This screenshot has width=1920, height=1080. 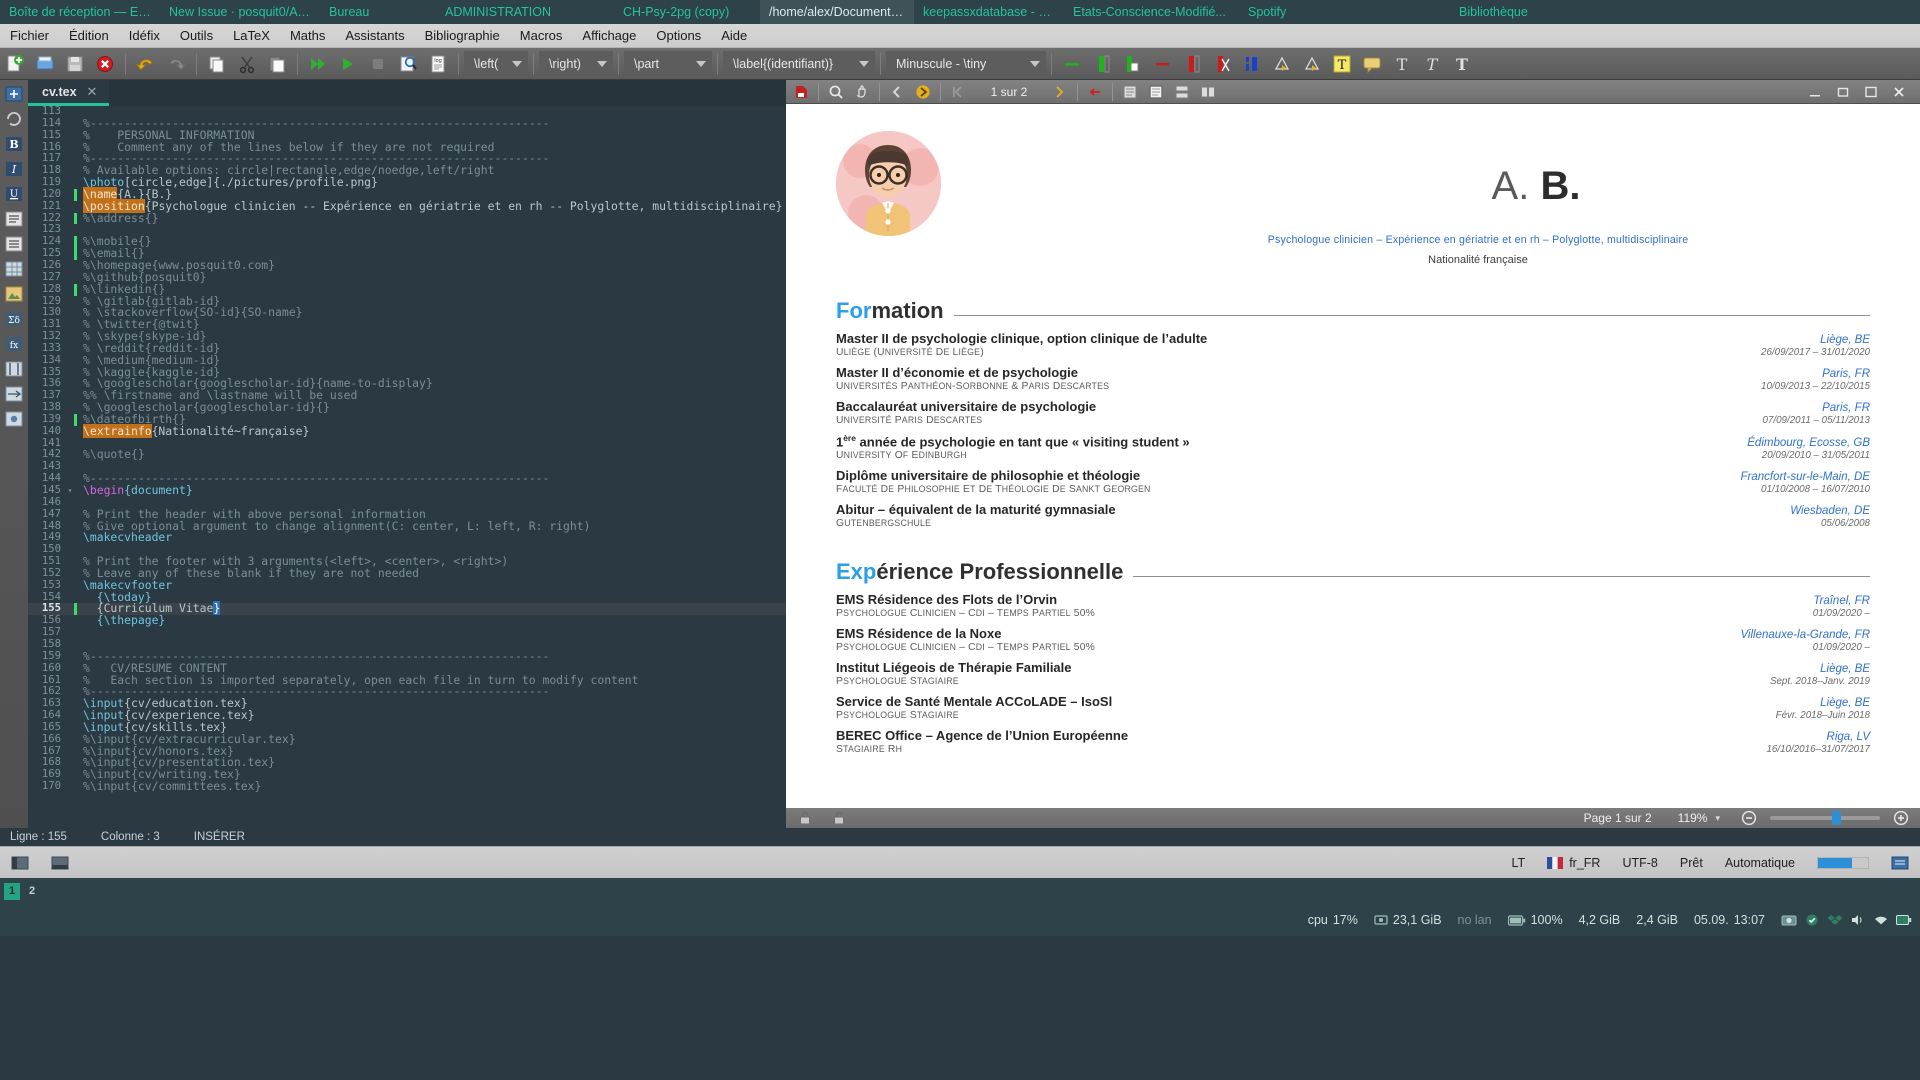 I want to click on previous-page-icon, so click(x=897, y=92).